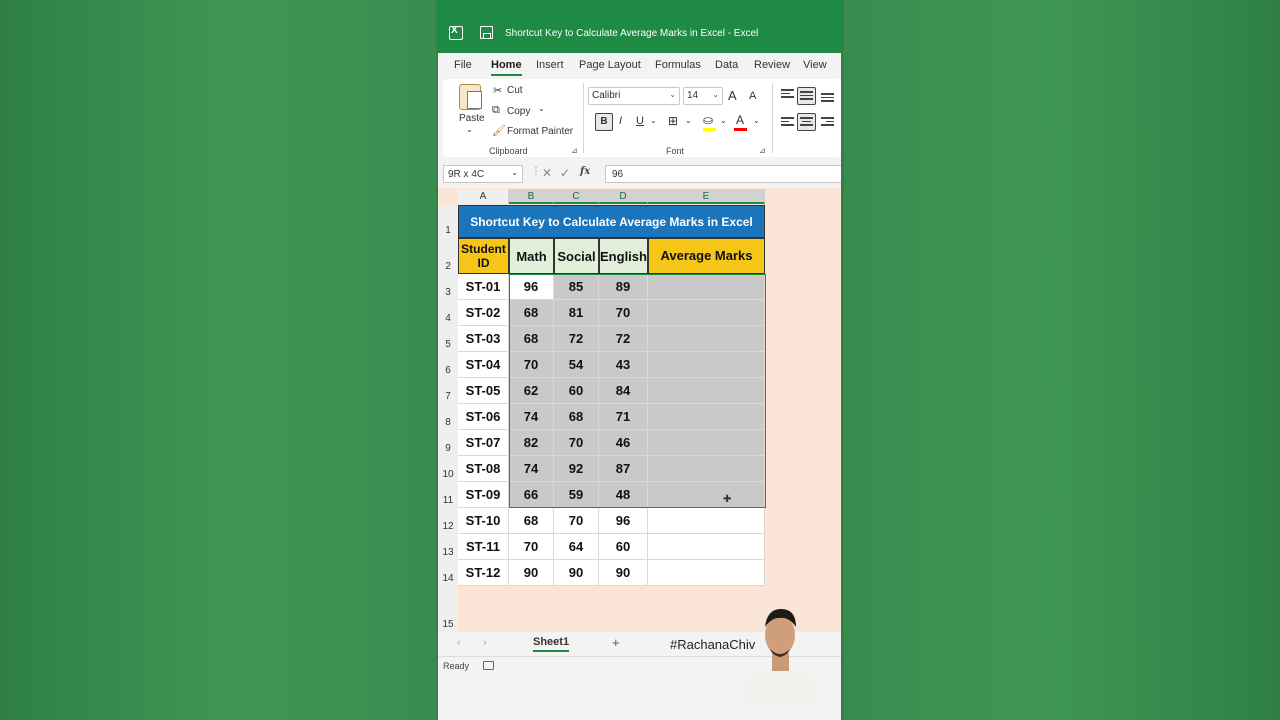 The height and width of the screenshot is (720, 1280). I want to click on row-header: 2, so click(448, 256).